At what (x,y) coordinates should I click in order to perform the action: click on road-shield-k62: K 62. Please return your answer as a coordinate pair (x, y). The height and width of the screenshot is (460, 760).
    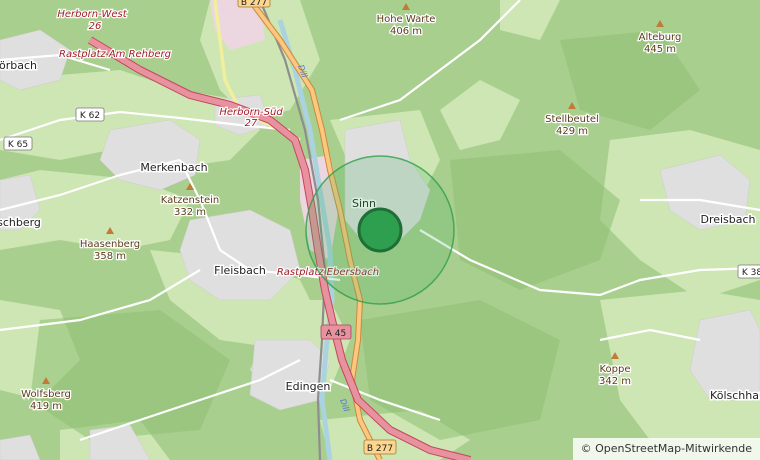
    Looking at the image, I should click on (90, 114).